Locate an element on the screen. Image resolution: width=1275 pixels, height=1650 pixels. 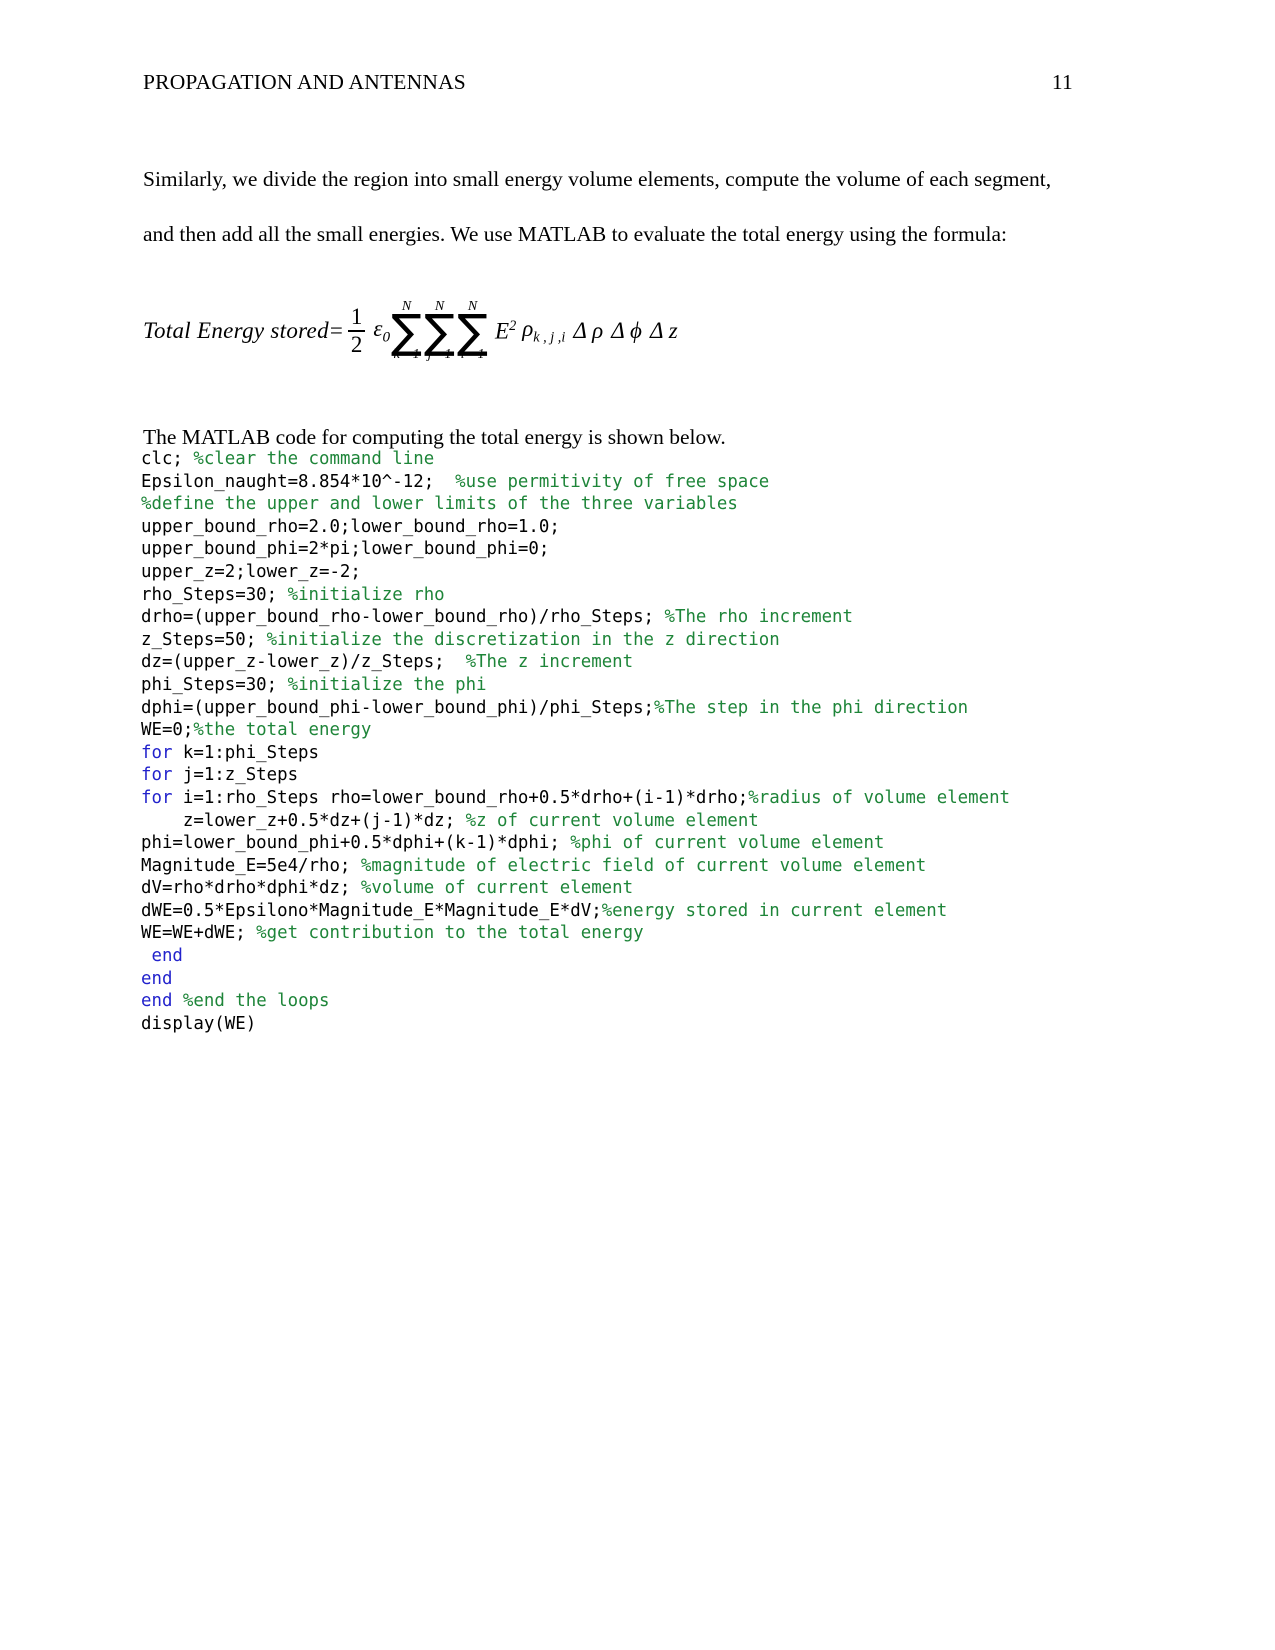
code-line: for j=1:z_Steps is located at coordinates (621, 775).